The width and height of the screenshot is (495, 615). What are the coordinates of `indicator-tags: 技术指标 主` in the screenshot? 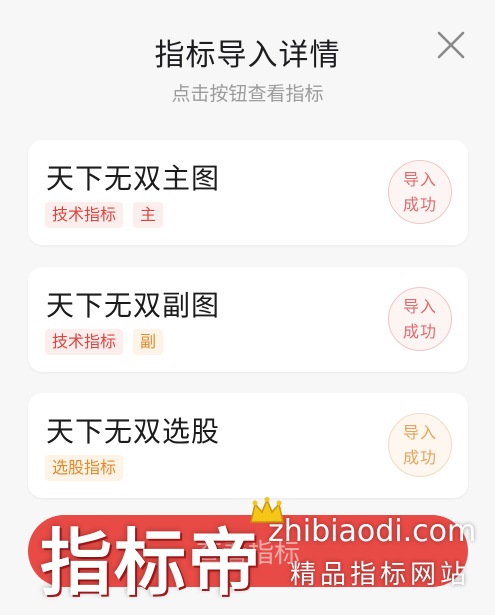 It's located at (104, 215).